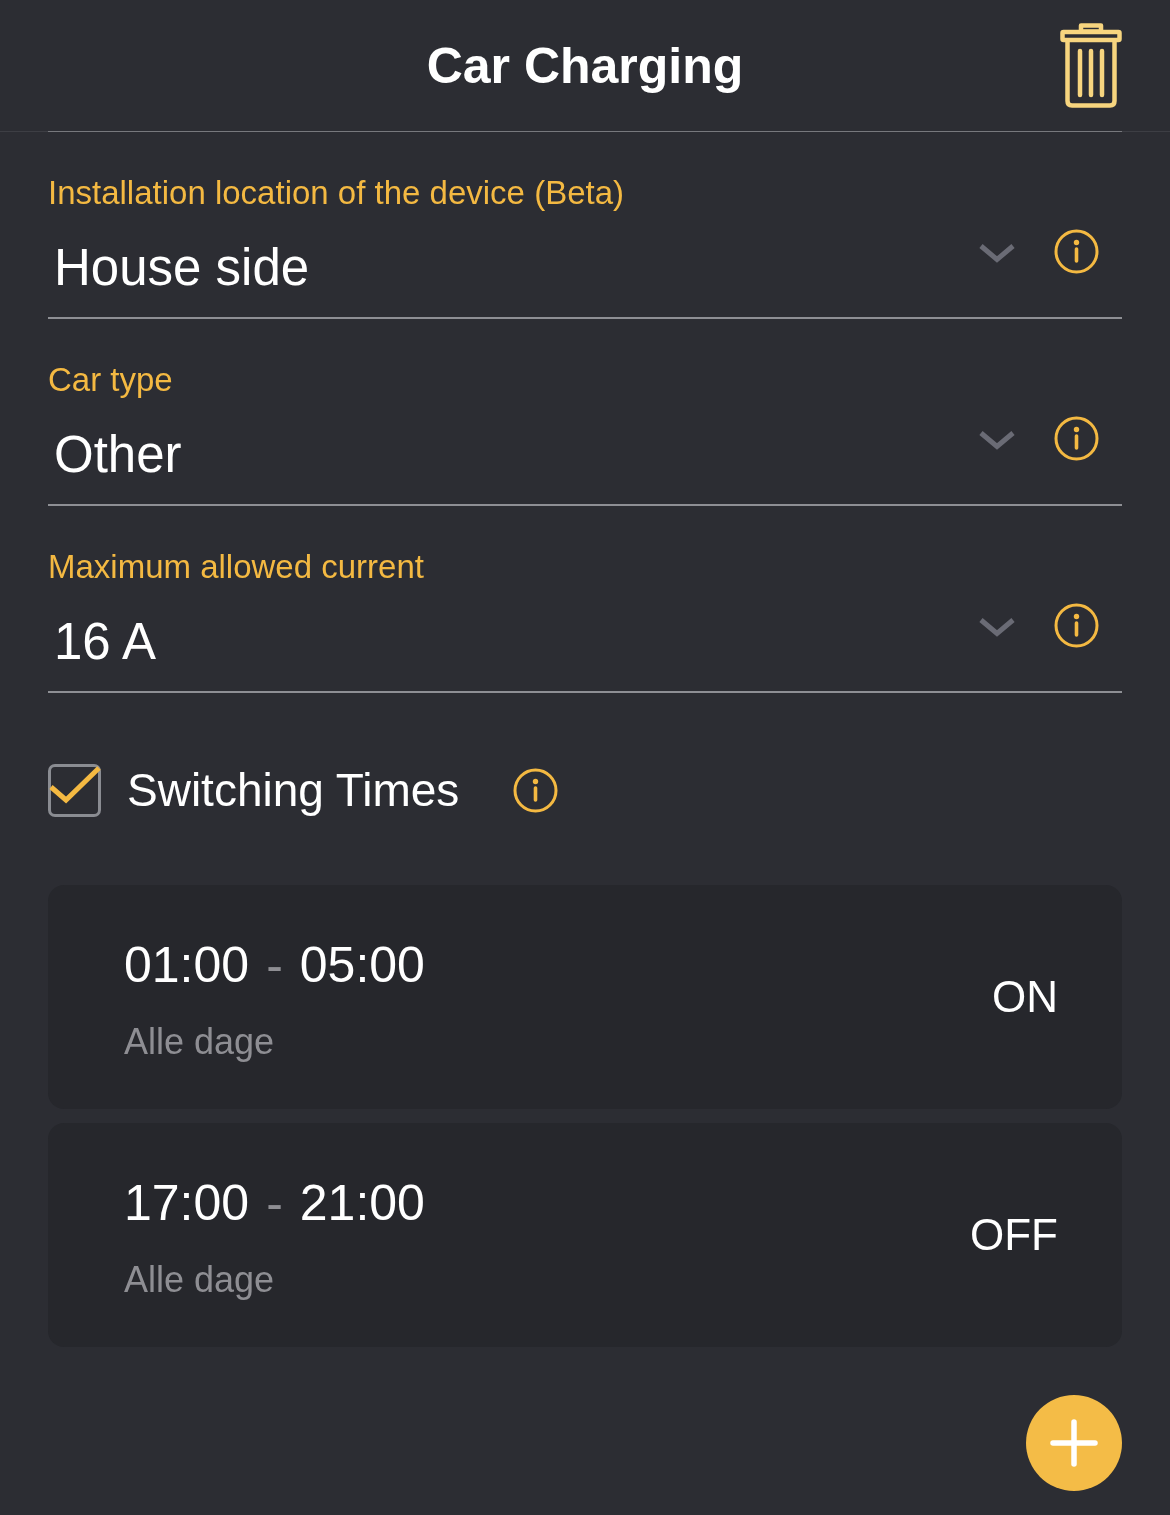  I want to click on dropdown-field: Other, so click(585, 452).